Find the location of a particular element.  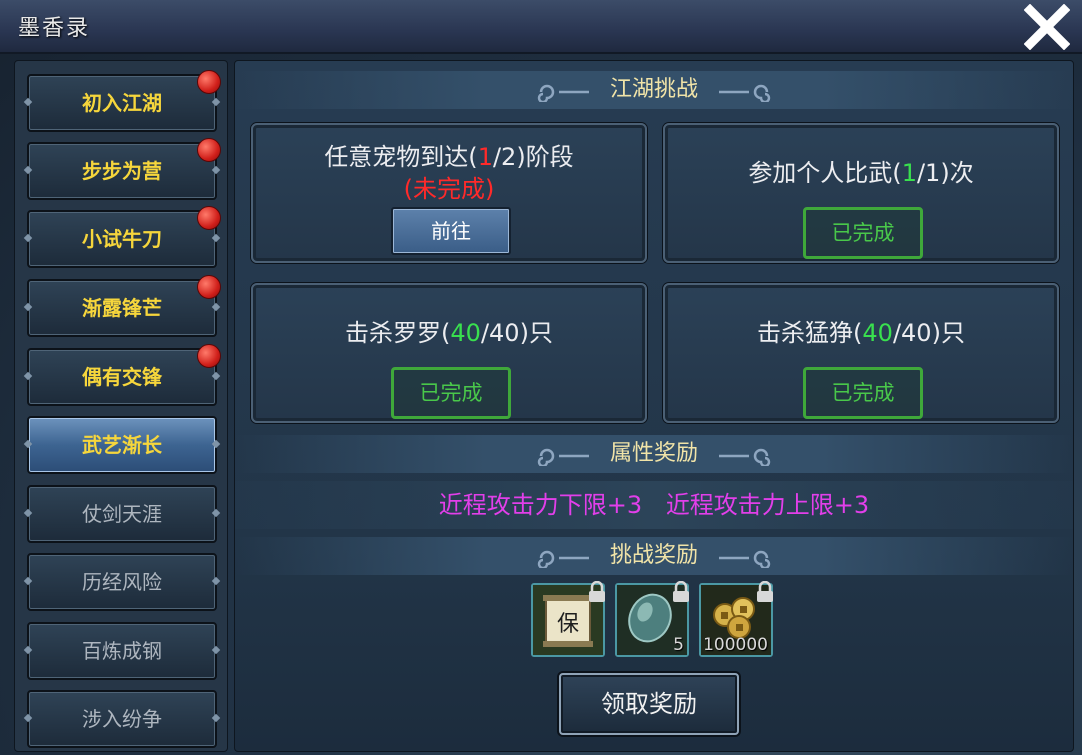

sidebar-item-ou-you-jiao-feng: 偶有交锋 is located at coordinates (122, 375).